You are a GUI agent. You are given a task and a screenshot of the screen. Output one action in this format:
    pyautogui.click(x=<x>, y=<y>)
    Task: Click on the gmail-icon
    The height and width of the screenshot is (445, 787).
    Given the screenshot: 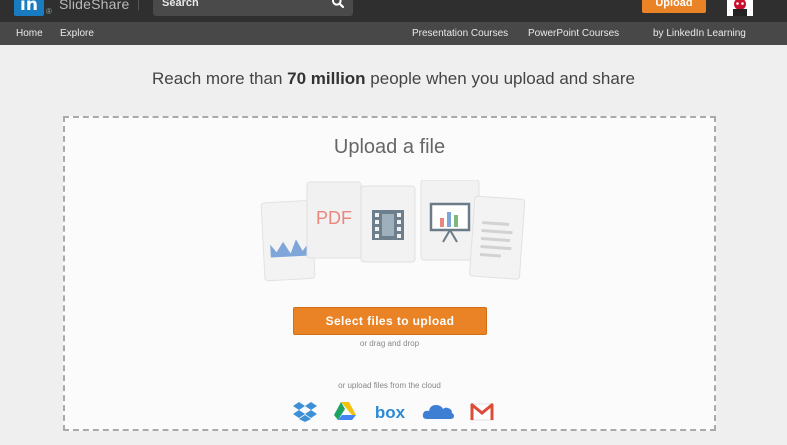 What is the action you would take?
    pyautogui.click(x=482, y=411)
    